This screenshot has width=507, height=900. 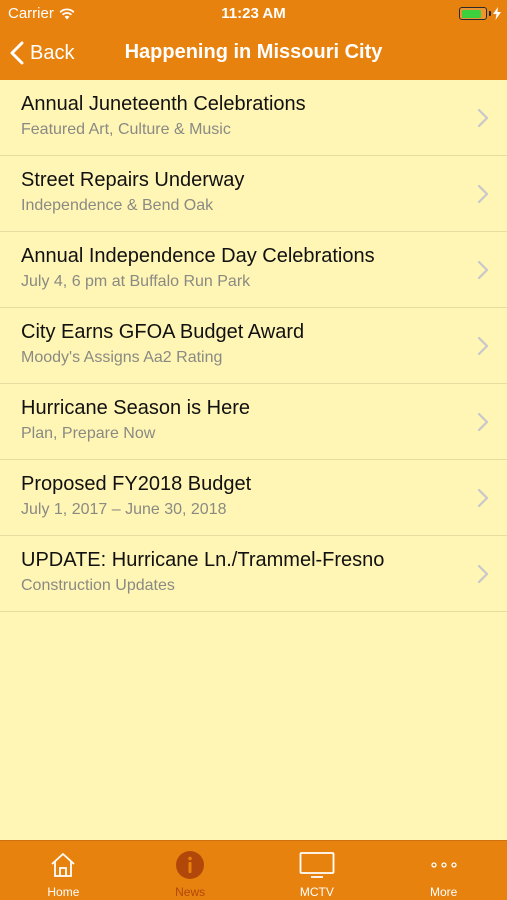 I want to click on item-title: Street Repairs Underway, so click(x=133, y=180).